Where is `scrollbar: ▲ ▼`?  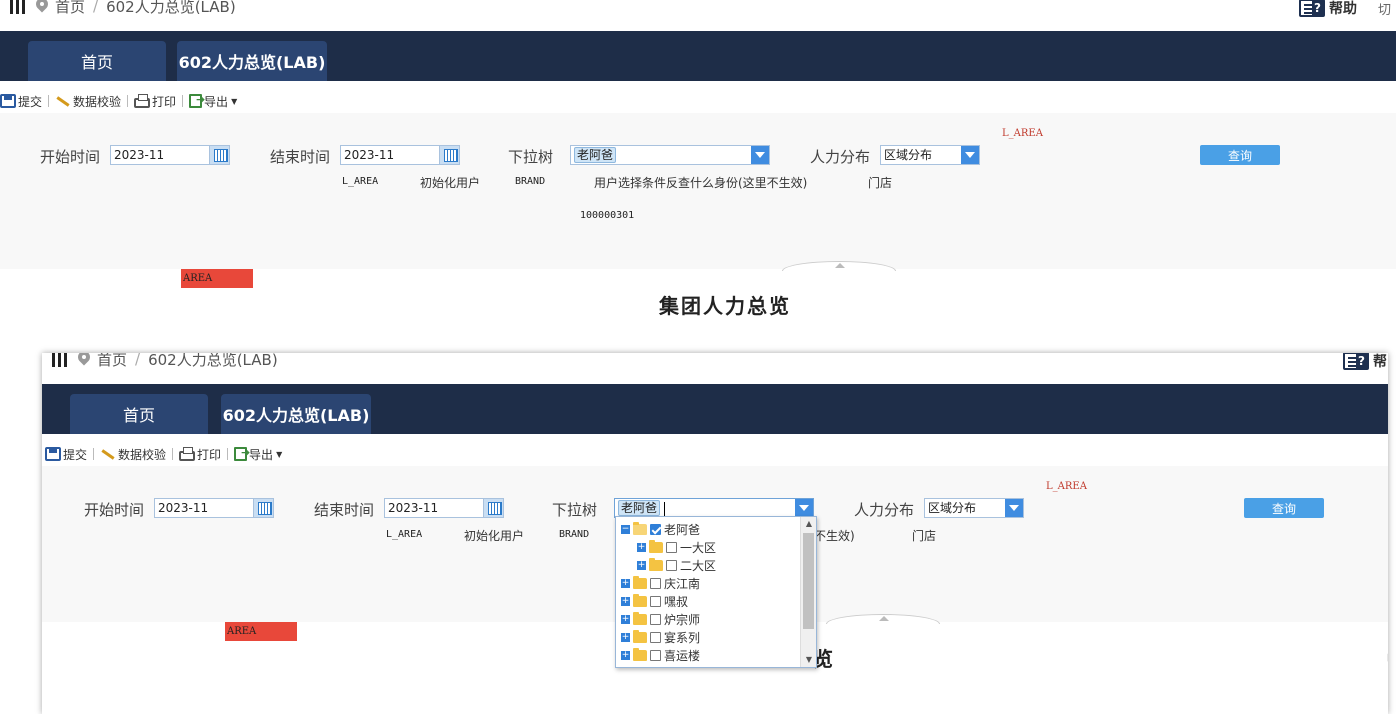
scrollbar: ▲ ▼ is located at coordinates (808, 592).